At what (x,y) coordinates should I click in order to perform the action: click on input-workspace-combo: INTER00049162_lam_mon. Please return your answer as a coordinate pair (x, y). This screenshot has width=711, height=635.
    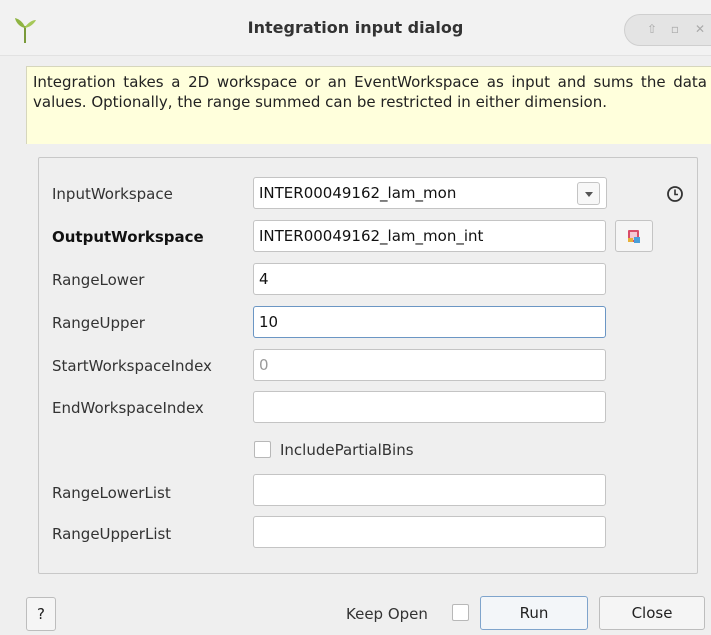
    Looking at the image, I should click on (430, 193).